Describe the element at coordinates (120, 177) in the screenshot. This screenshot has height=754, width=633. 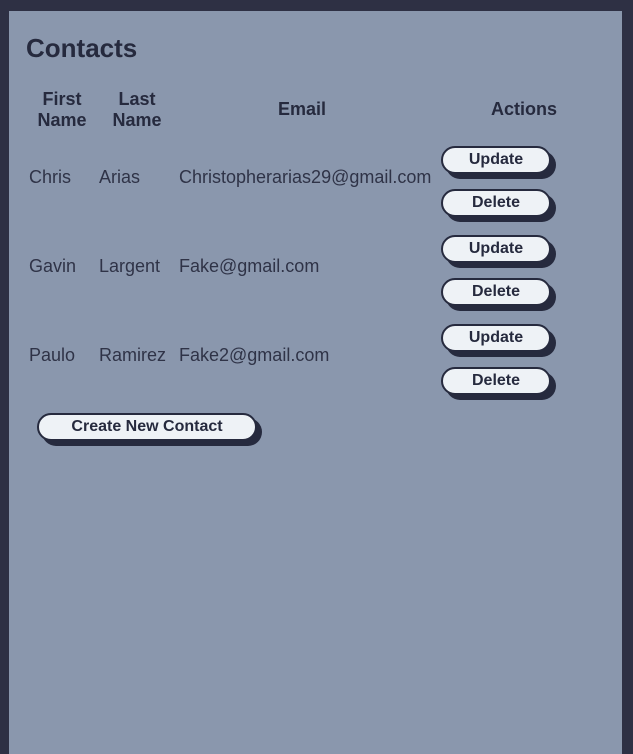
I see `cell-last-name: Arias` at that location.